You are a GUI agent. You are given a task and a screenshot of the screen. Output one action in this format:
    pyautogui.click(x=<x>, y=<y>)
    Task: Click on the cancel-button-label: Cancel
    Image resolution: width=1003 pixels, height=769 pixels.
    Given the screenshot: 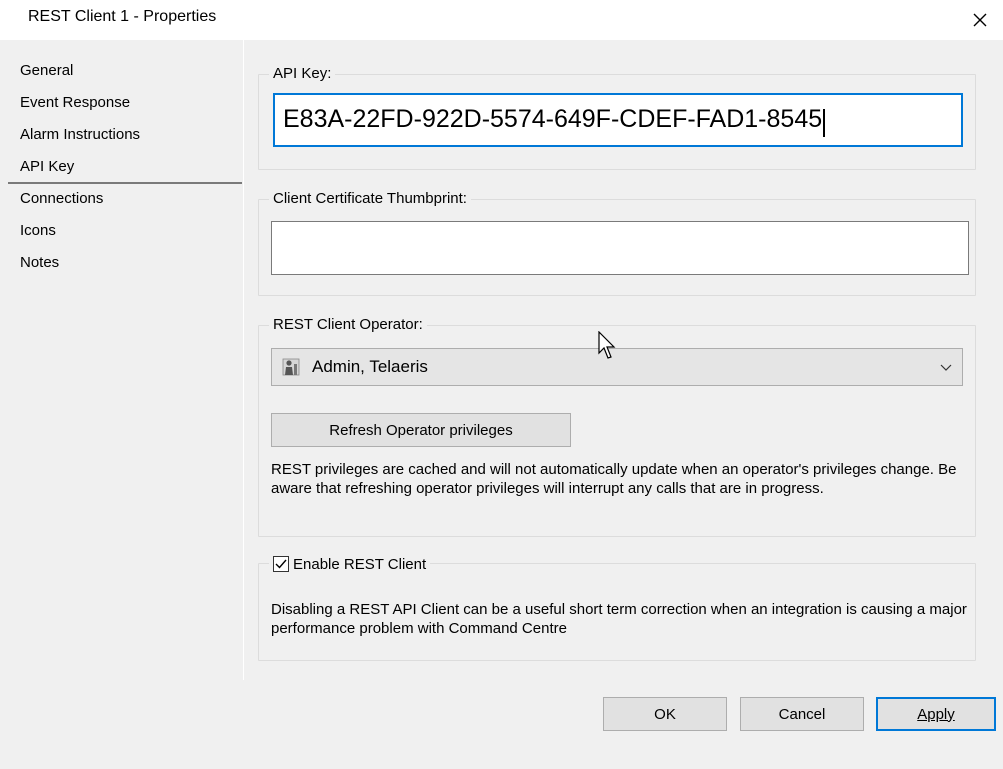 What is the action you would take?
    pyautogui.click(x=802, y=714)
    